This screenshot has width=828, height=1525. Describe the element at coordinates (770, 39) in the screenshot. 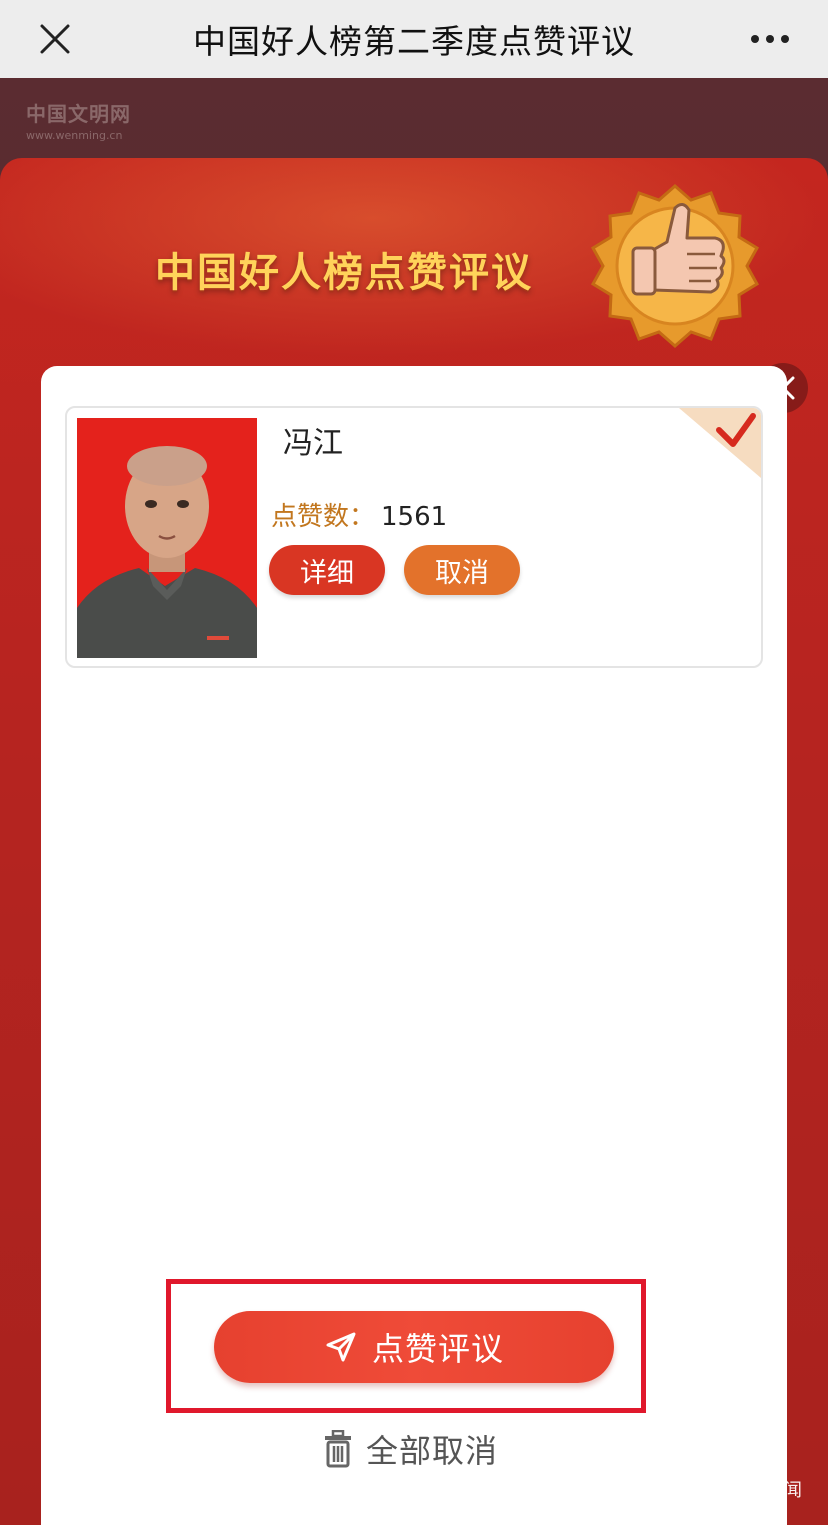

I see `more-dots-icon` at that location.